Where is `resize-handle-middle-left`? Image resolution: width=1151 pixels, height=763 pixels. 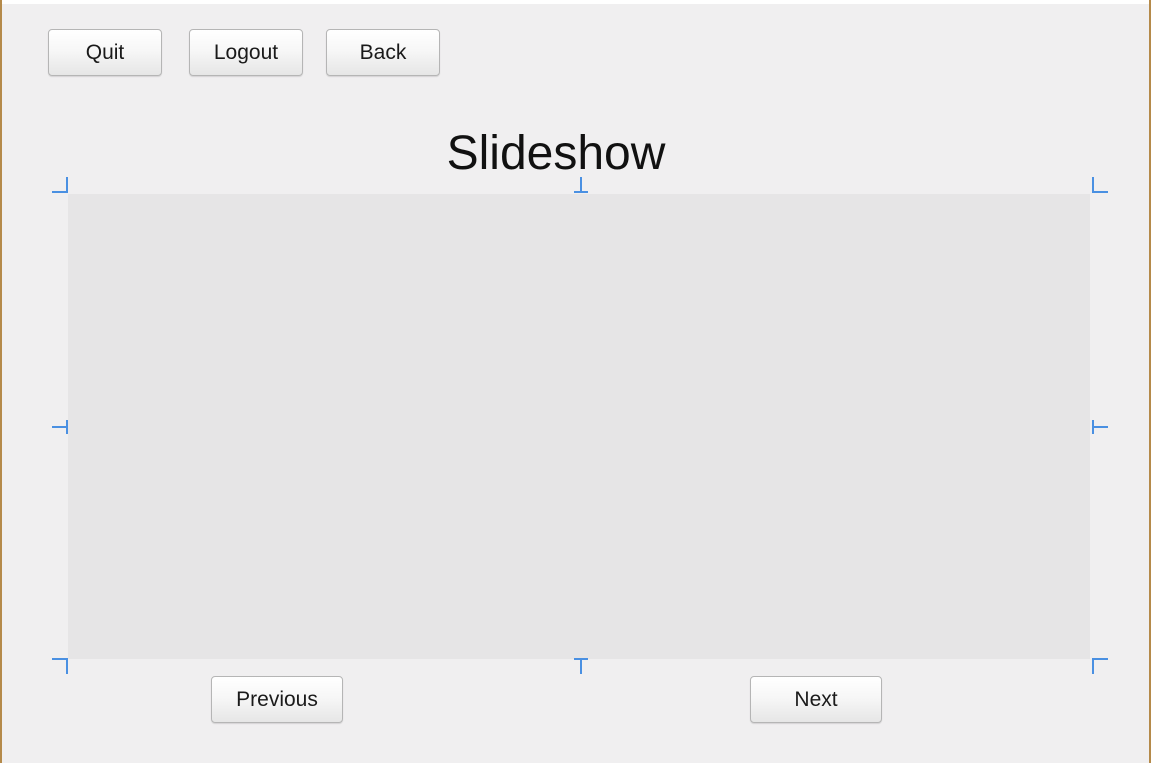
resize-handle-middle-left is located at coordinates (60, 427).